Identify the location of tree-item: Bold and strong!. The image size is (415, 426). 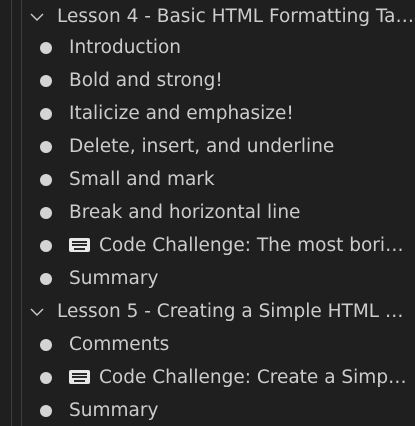
(207, 80).